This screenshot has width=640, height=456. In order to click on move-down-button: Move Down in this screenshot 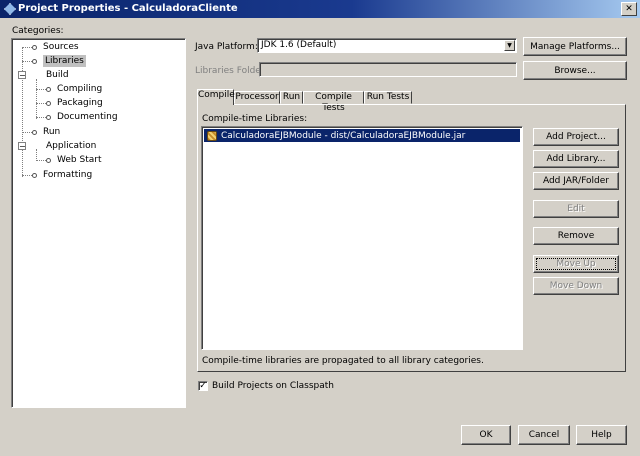, I will do `click(576, 286)`.